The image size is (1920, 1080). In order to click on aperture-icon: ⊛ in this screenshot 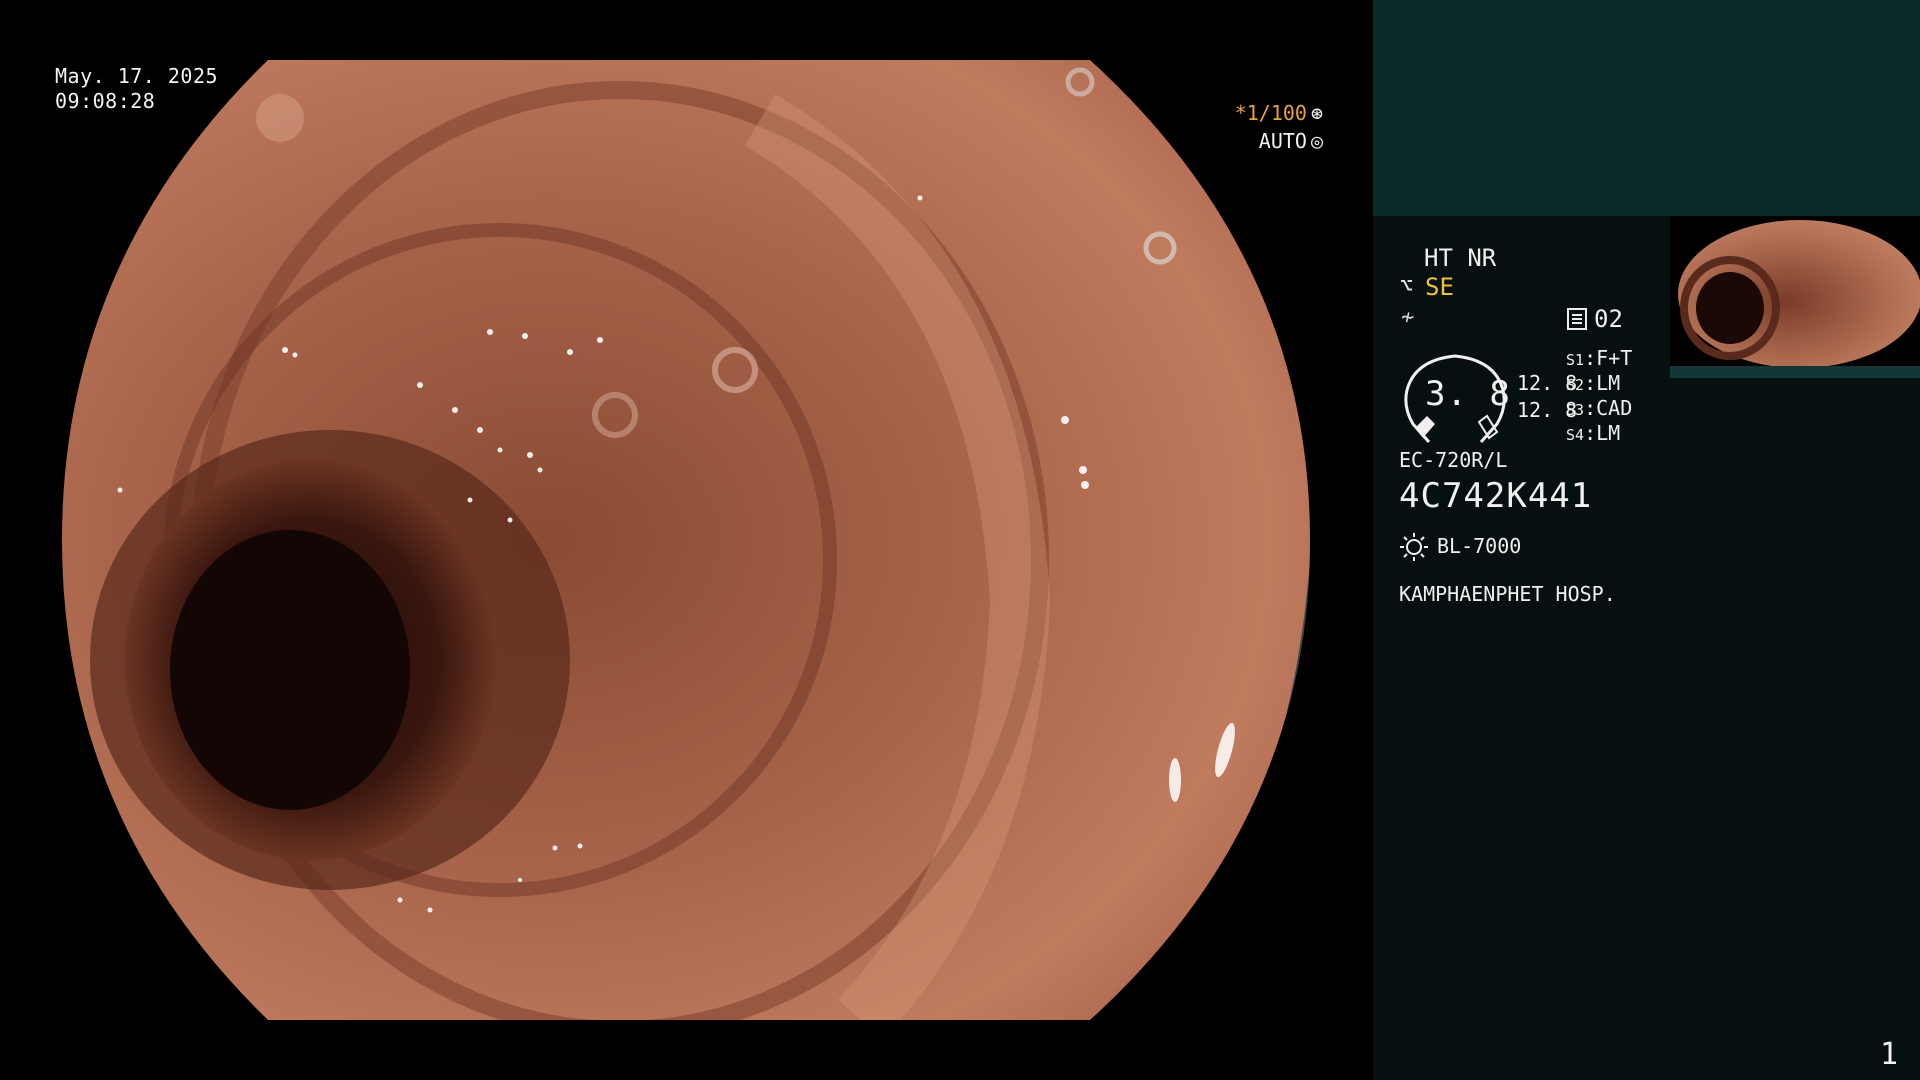, I will do `click(1316, 113)`.